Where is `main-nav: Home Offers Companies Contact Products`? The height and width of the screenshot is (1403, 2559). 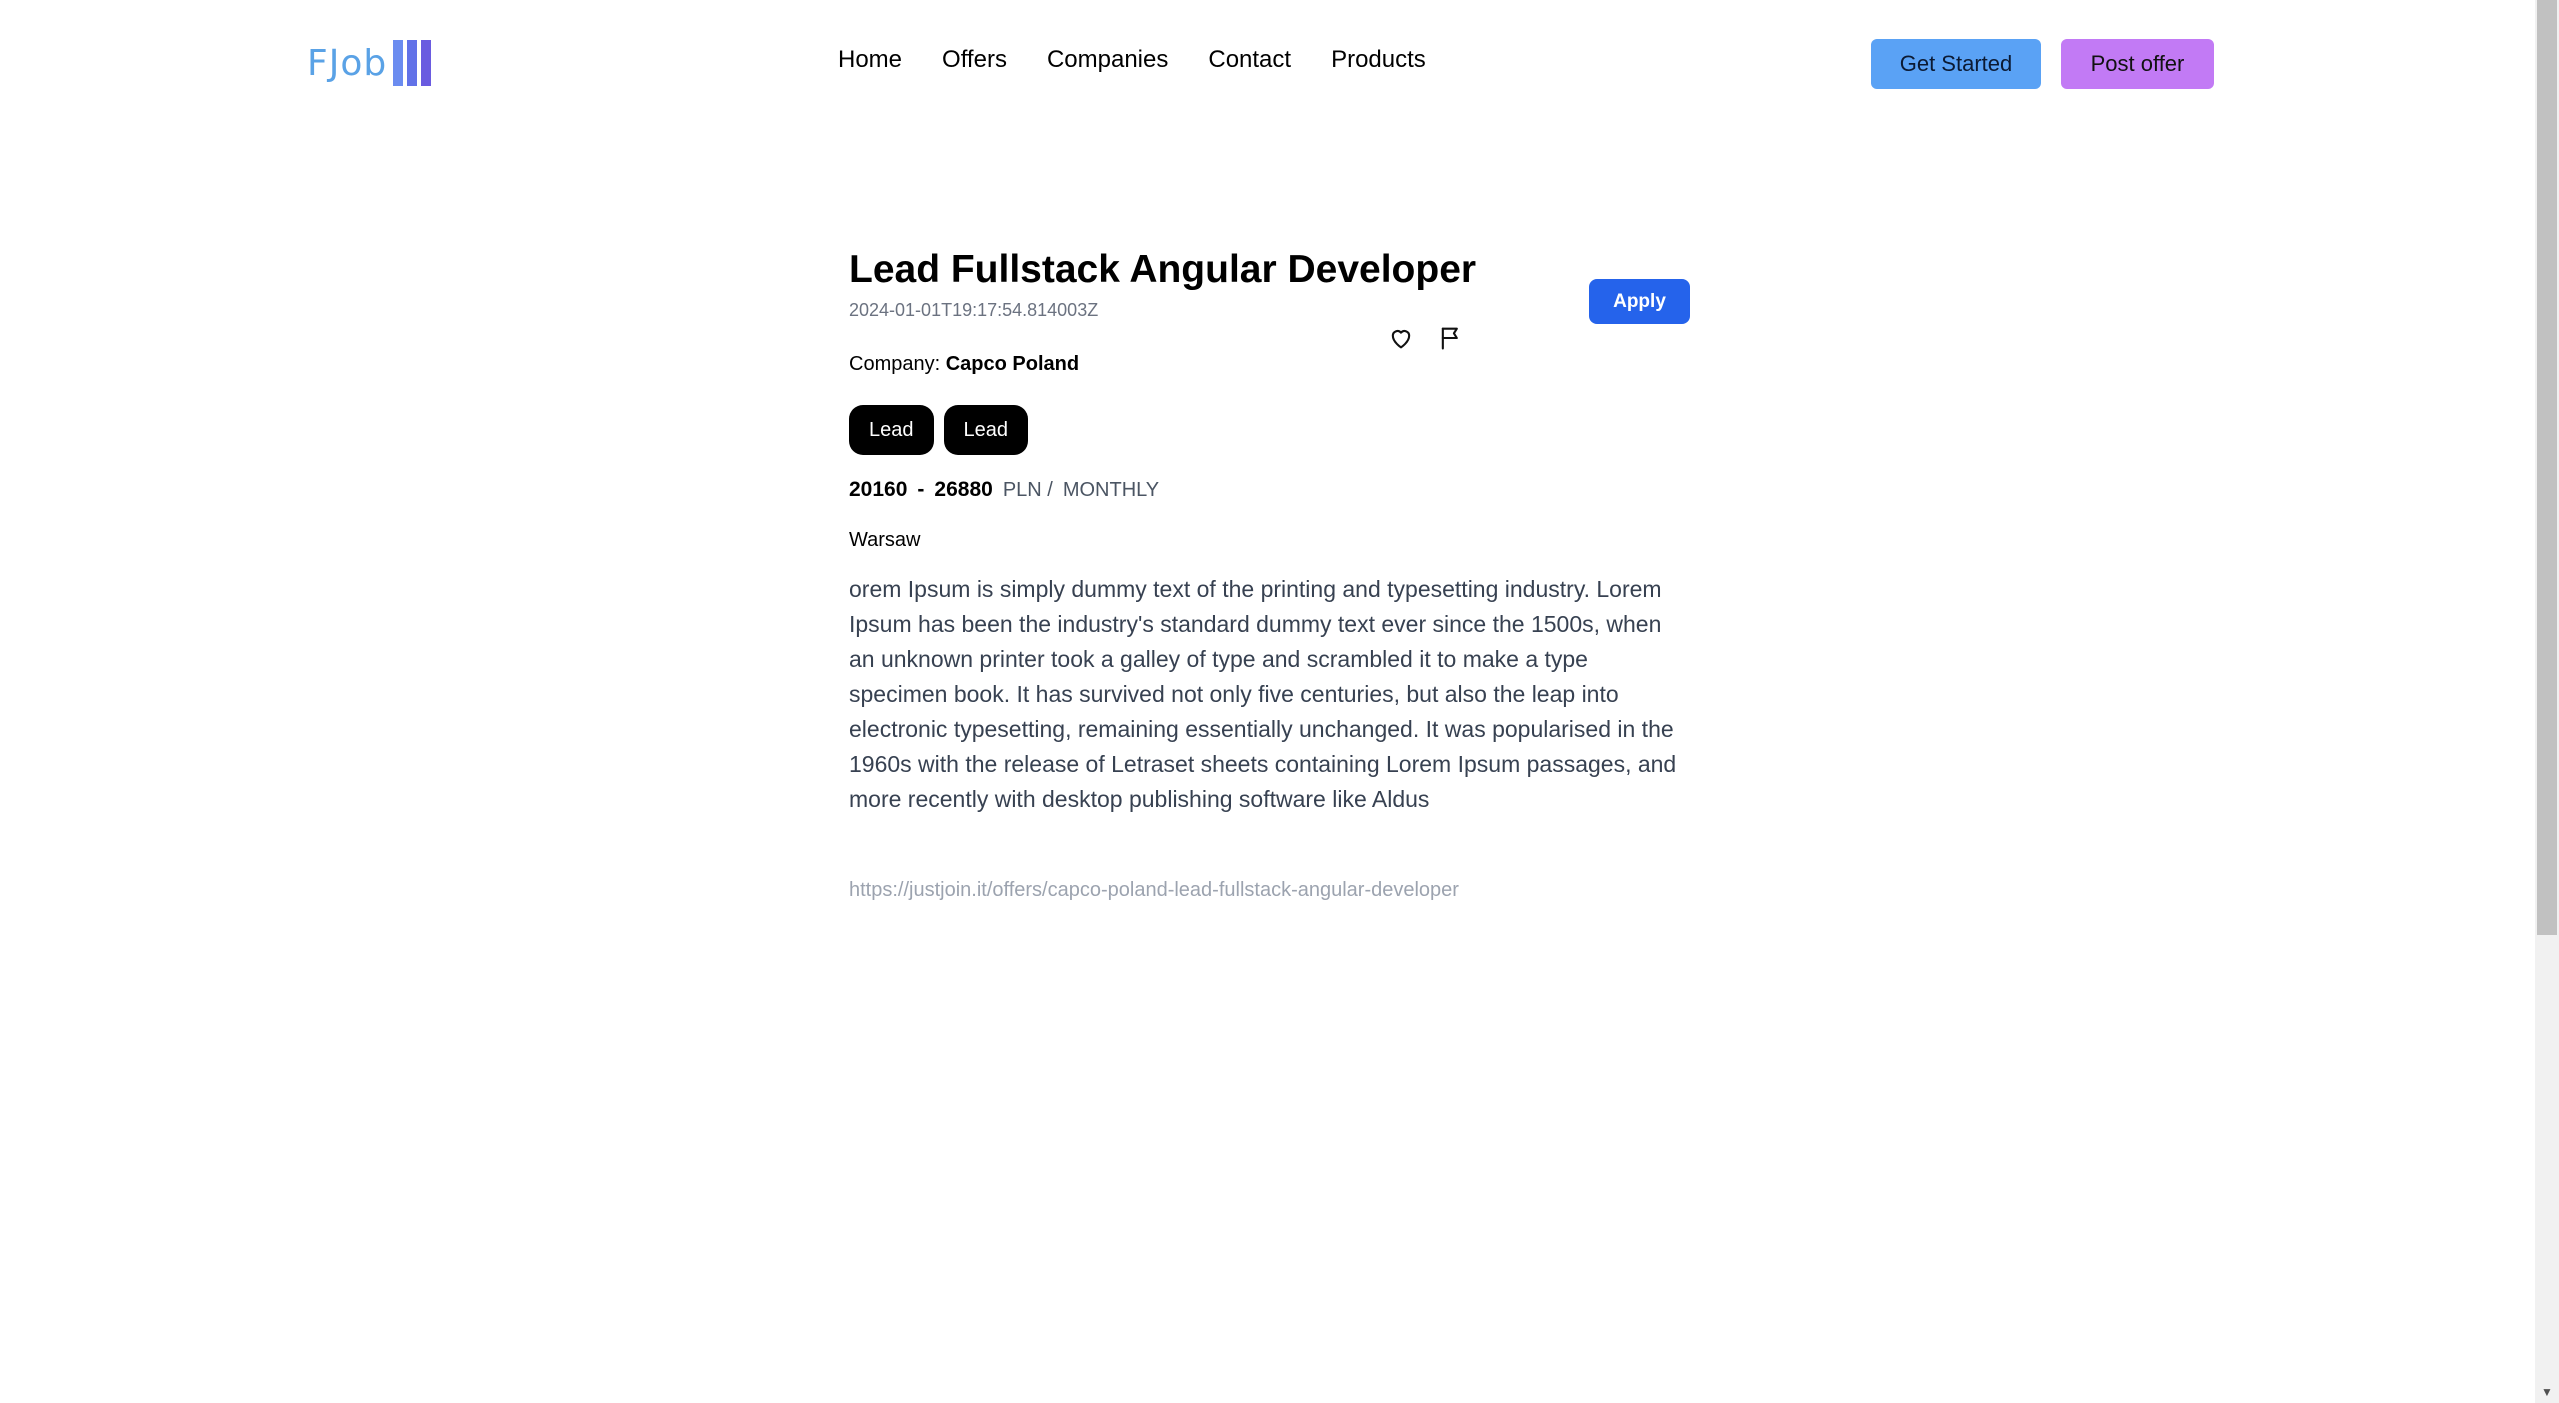
main-nav: Home Offers Companies Contact Products is located at coordinates (1132, 60).